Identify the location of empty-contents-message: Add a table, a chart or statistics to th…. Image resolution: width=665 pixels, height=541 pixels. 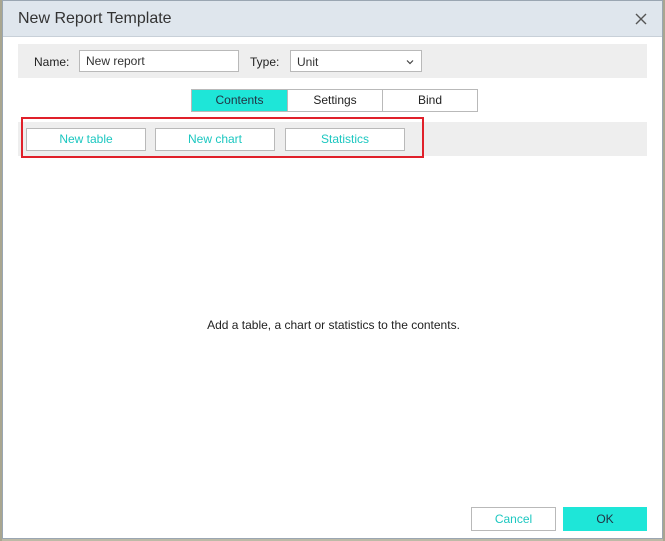
(333, 325).